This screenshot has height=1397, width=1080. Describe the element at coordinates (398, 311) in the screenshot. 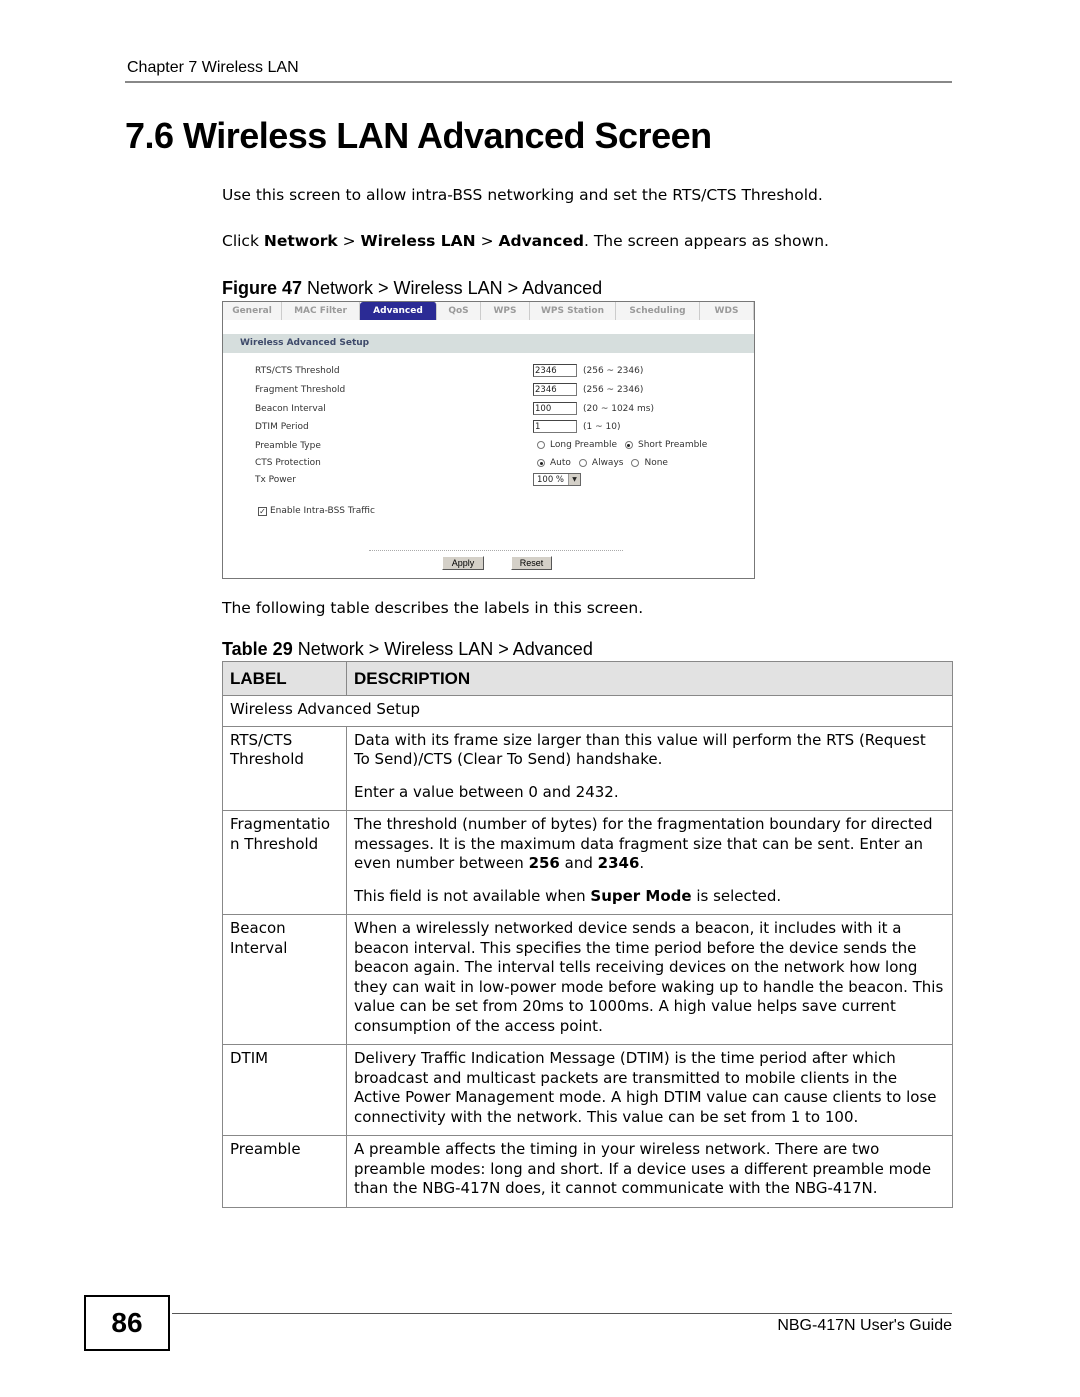

I see `tab-advanced: Advanced` at that location.